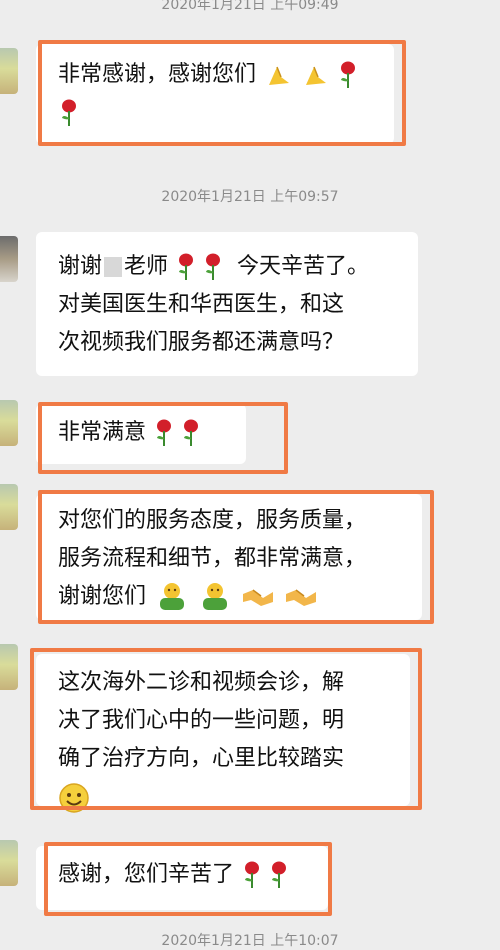 Image resolution: width=500 pixels, height=950 pixels. Describe the element at coordinates (303, 266) in the screenshot. I see `message-text: 今天辛苦了。` at that location.